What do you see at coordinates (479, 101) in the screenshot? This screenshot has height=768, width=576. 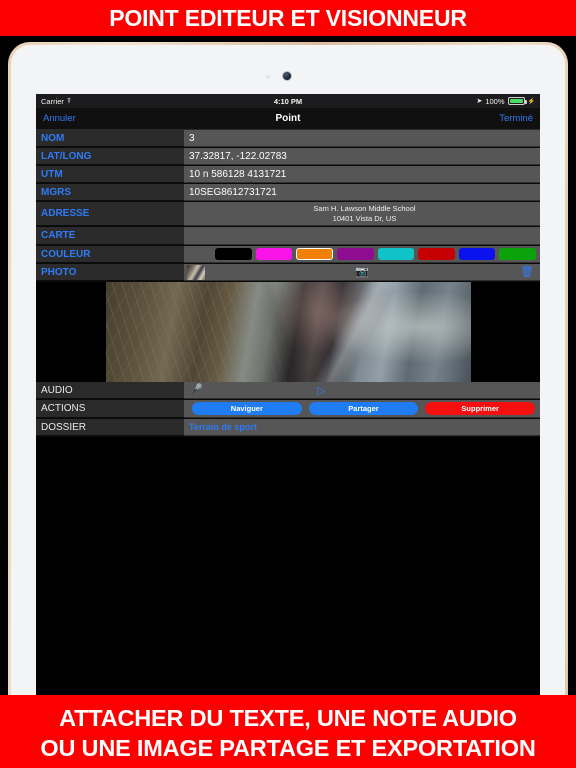 I see `location-arrow-icon: ➤` at bounding box center [479, 101].